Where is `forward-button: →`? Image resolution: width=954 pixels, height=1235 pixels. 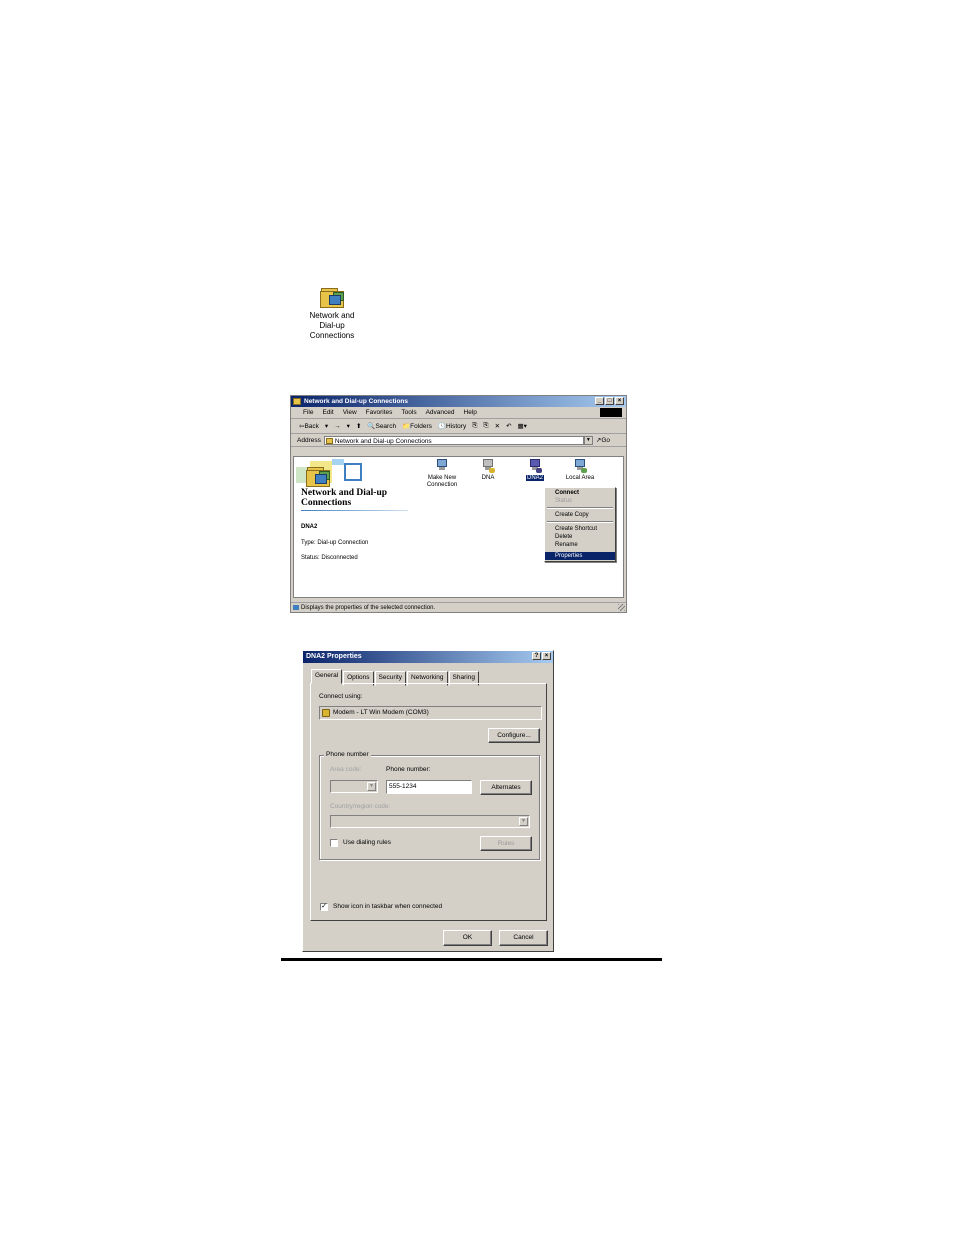
forward-button: → is located at coordinates (337, 426).